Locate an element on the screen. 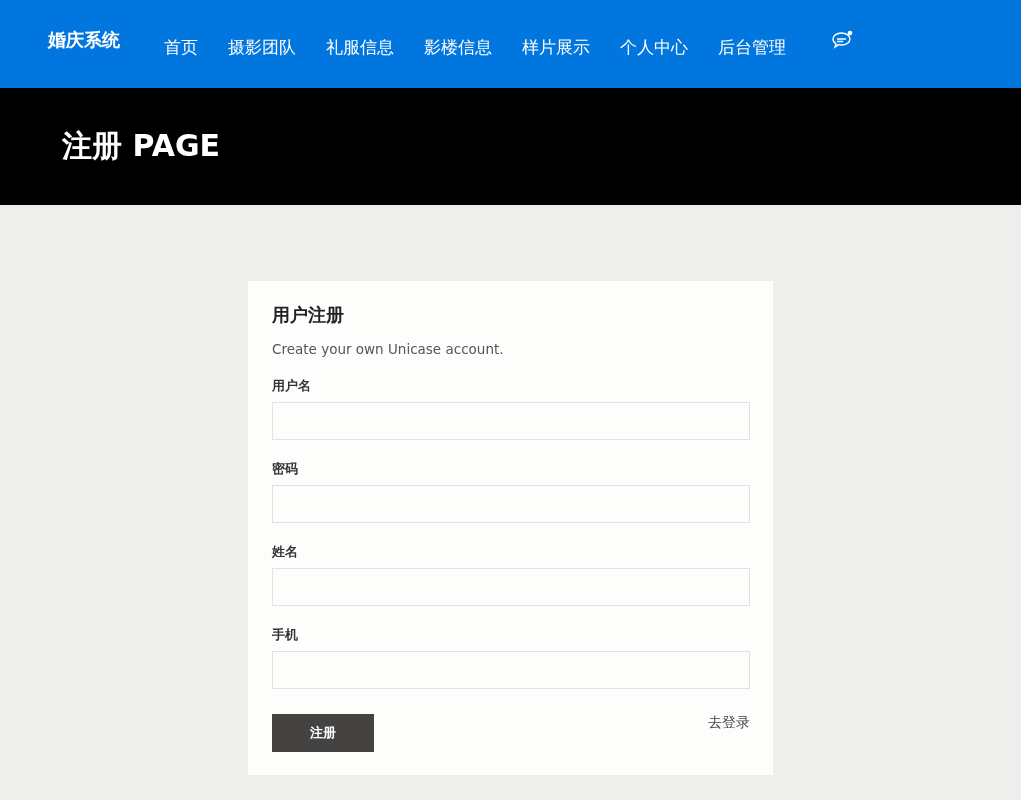 This screenshot has height=800, width=1021. nav-link: 首页 is located at coordinates (181, 40).